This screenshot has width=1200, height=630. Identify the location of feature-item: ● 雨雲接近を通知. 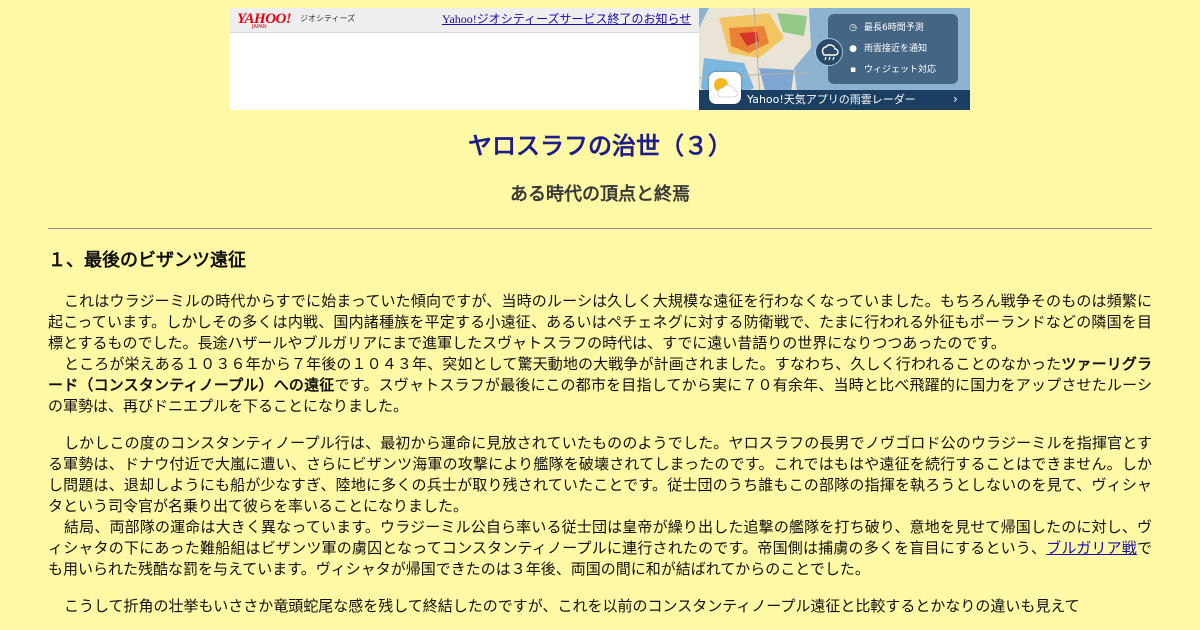
(887, 49).